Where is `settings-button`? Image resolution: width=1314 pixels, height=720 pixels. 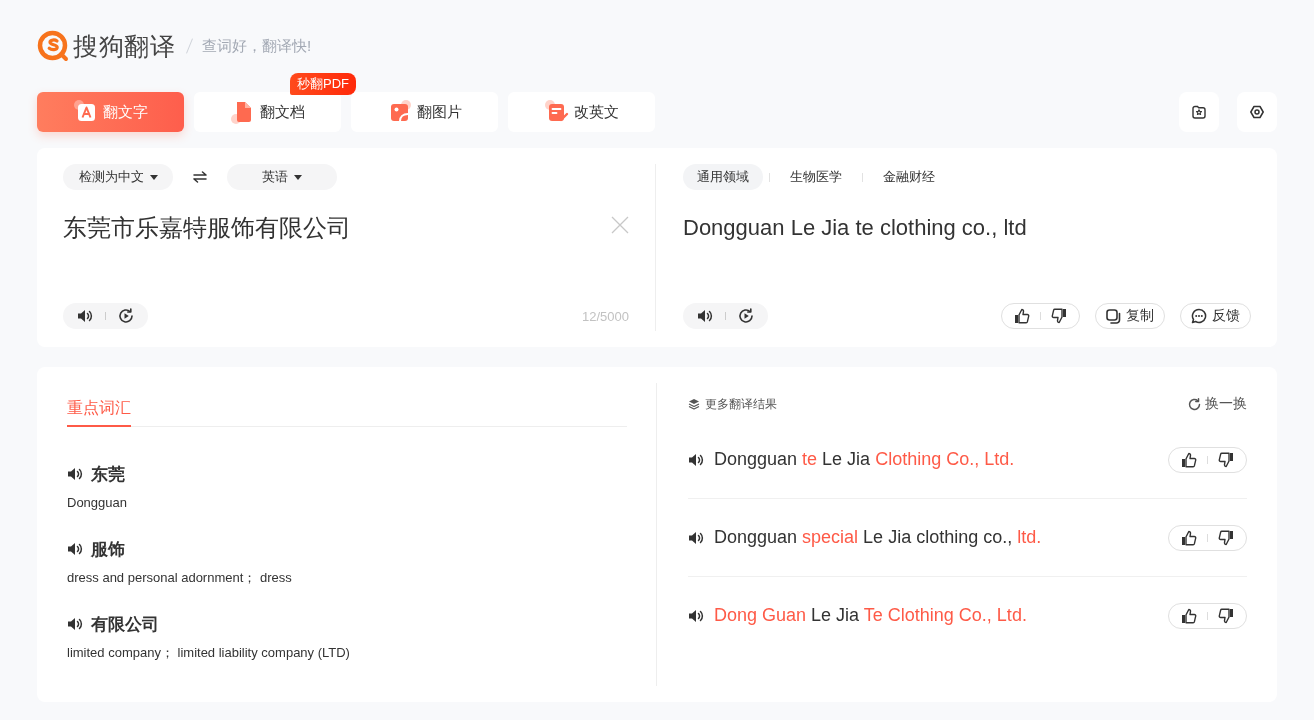 settings-button is located at coordinates (1257, 112).